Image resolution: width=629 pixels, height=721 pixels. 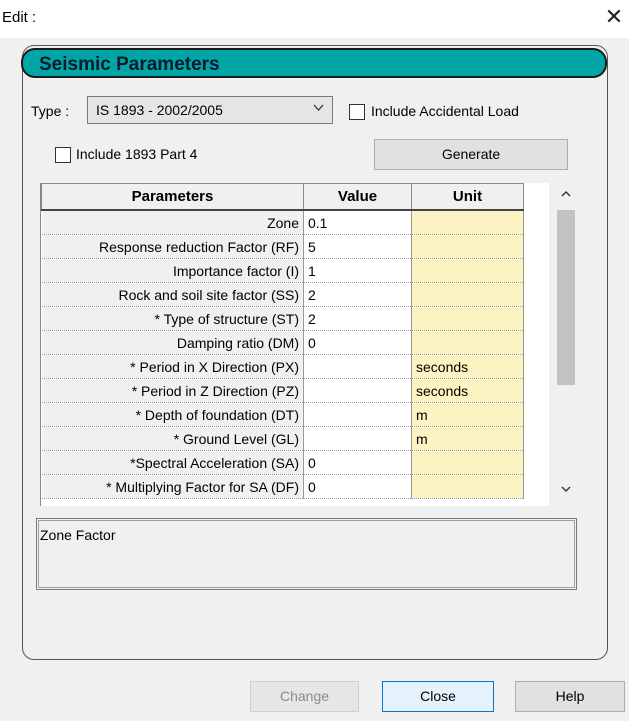 I want to click on close-button: Close, so click(x=438, y=696).